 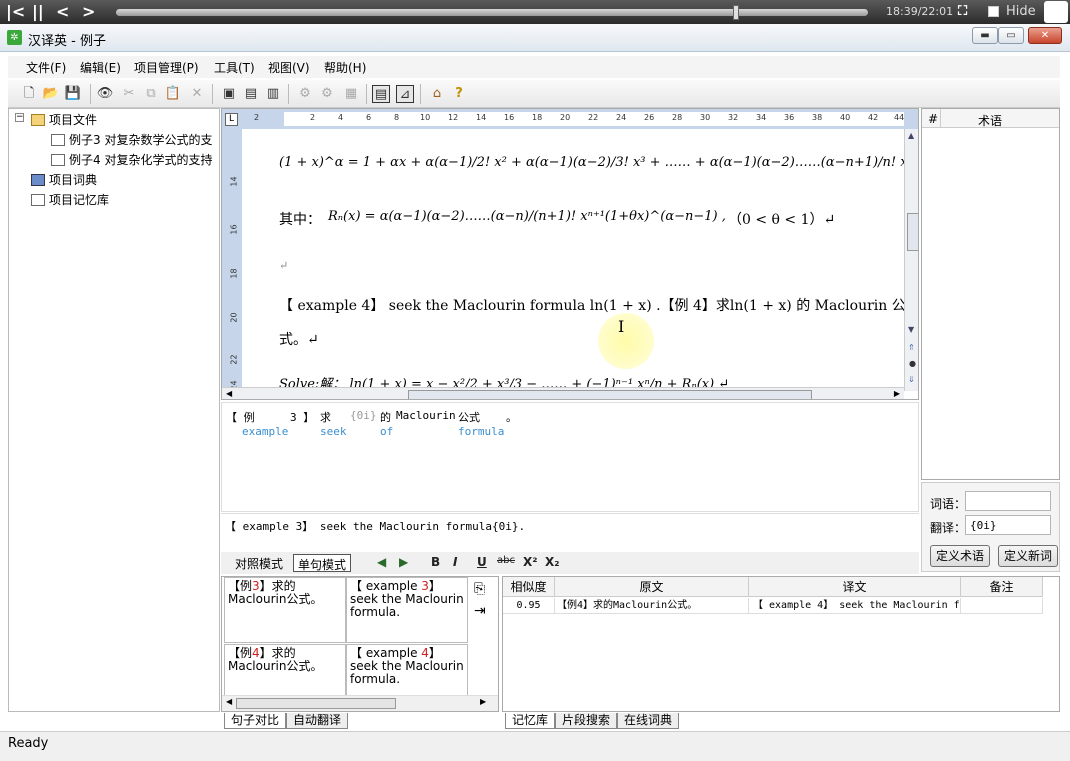 What do you see at coordinates (985, 35) in the screenshot?
I see `minimize-button: ▬` at bounding box center [985, 35].